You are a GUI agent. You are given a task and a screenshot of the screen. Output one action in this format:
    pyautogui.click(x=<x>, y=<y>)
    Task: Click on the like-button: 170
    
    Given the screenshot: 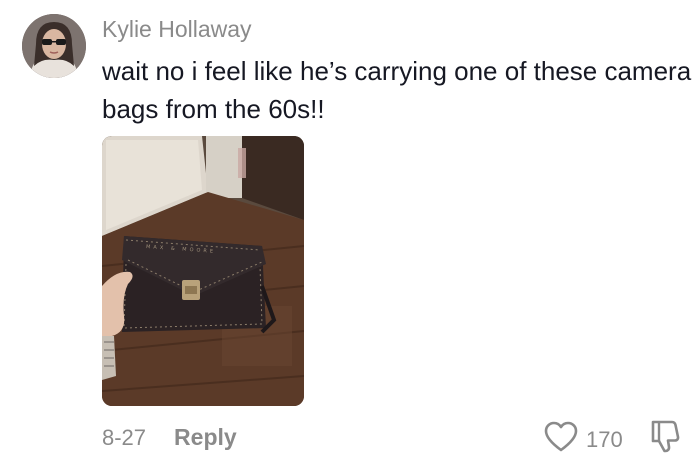 What is the action you would take?
    pyautogui.click(x=583, y=439)
    